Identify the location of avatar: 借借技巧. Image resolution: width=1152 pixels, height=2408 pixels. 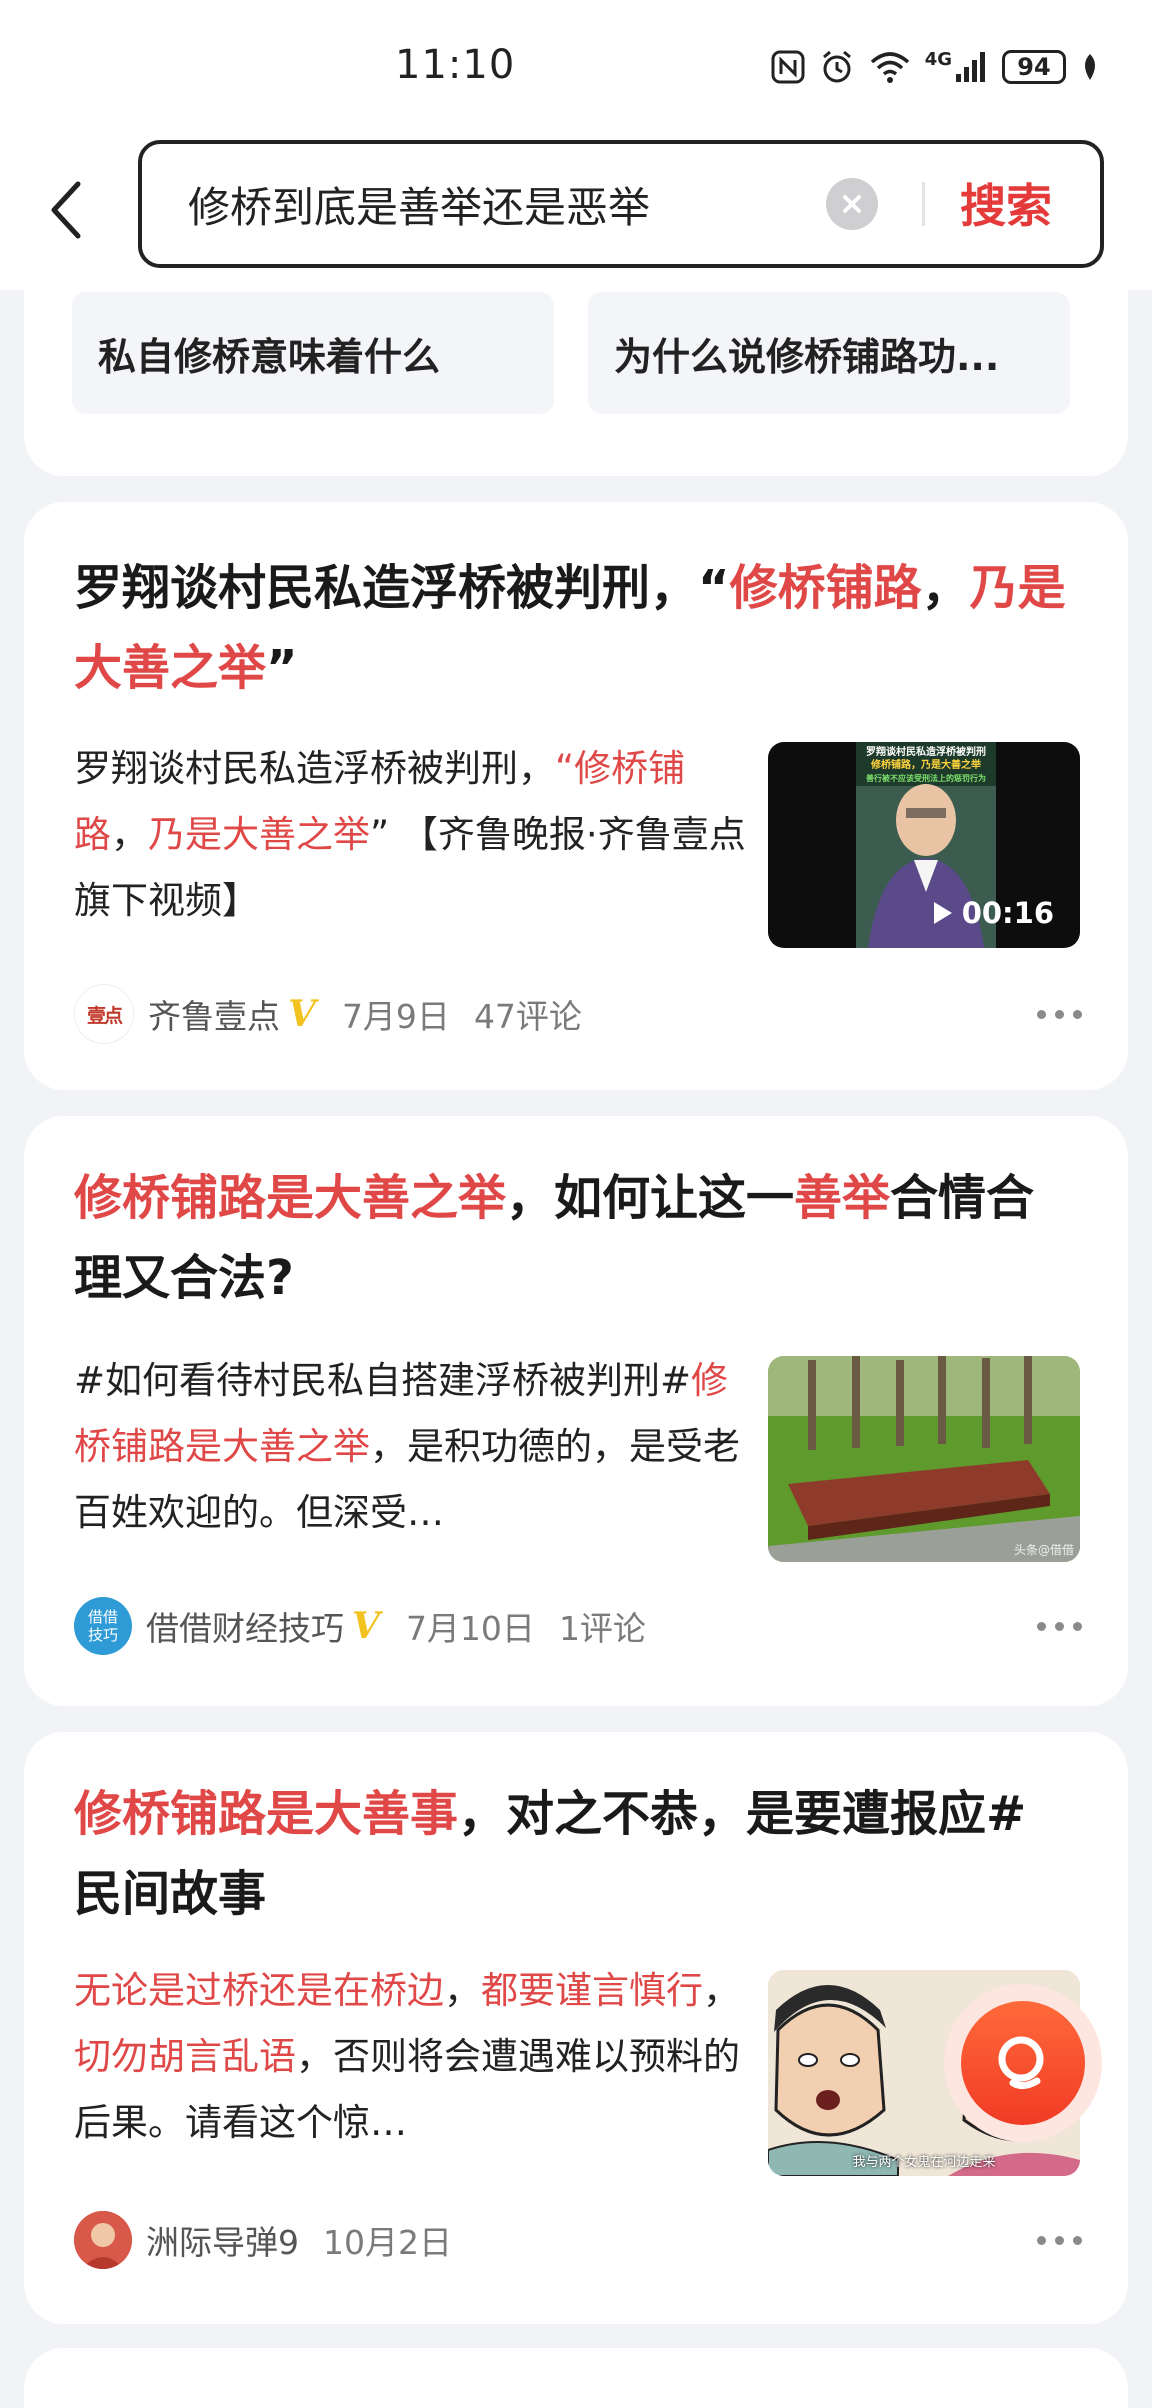
(103, 1626).